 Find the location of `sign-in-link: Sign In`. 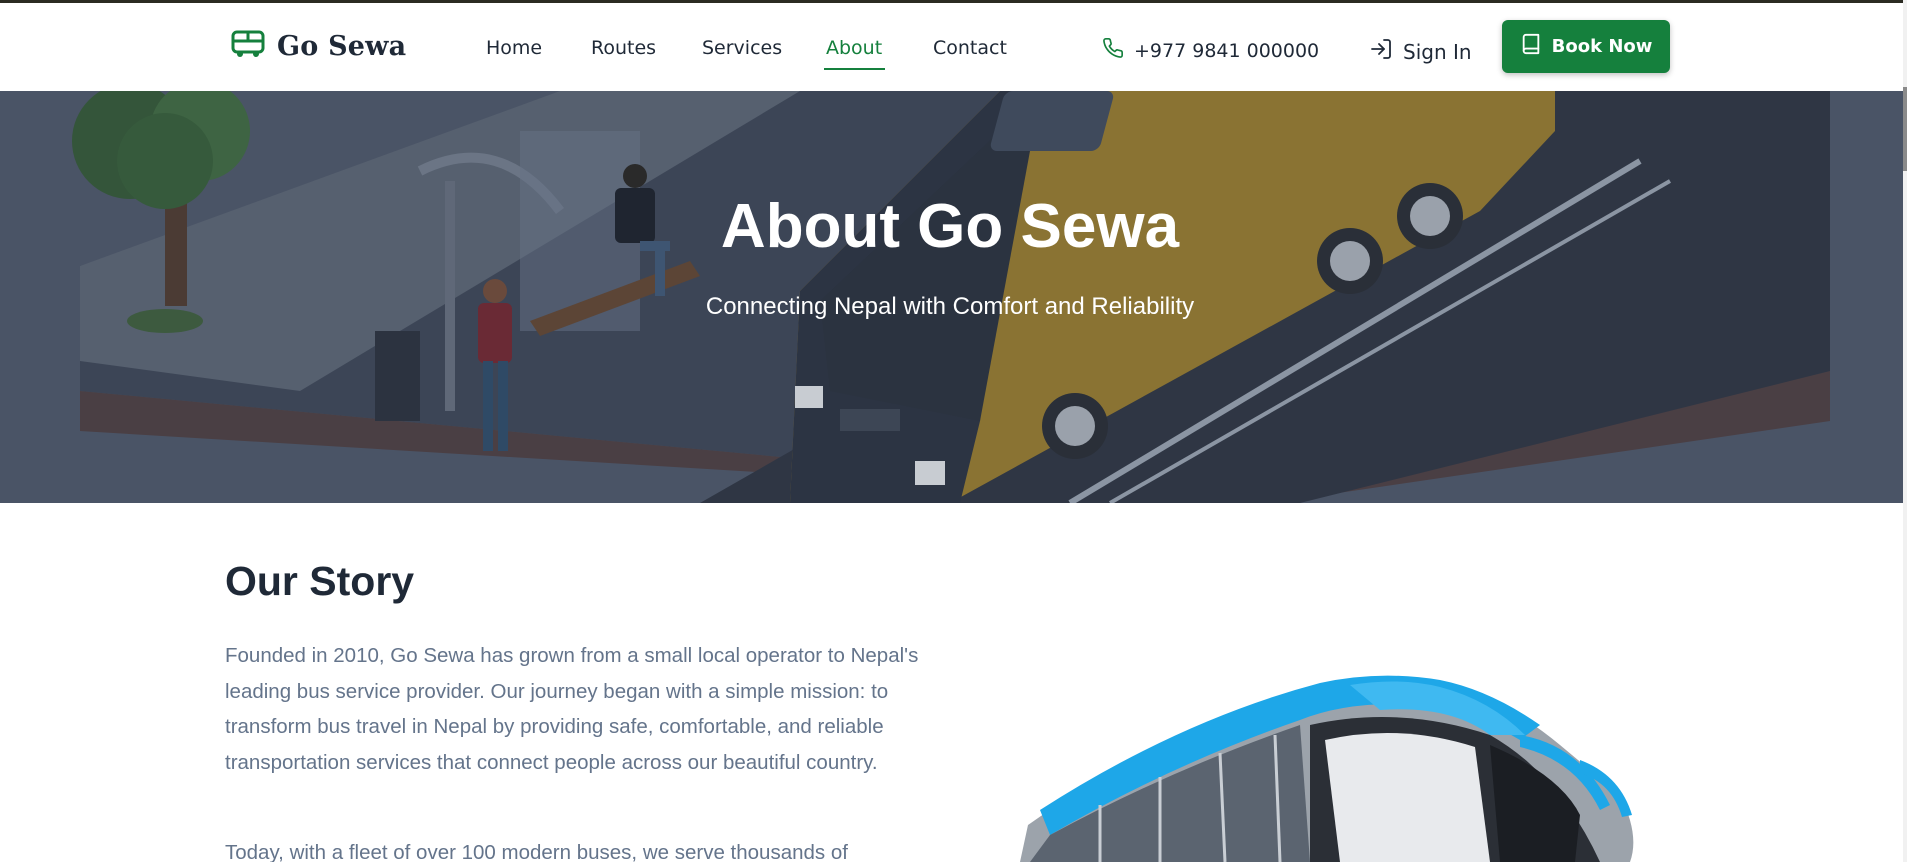

sign-in-link: Sign In is located at coordinates (1420, 51).